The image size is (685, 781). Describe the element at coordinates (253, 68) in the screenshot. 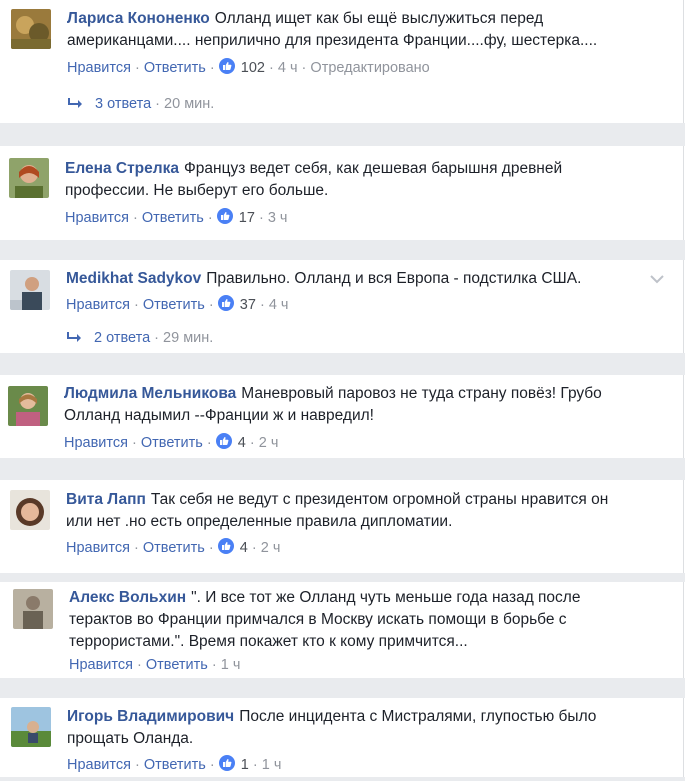

I see `like-count: 102` at that location.